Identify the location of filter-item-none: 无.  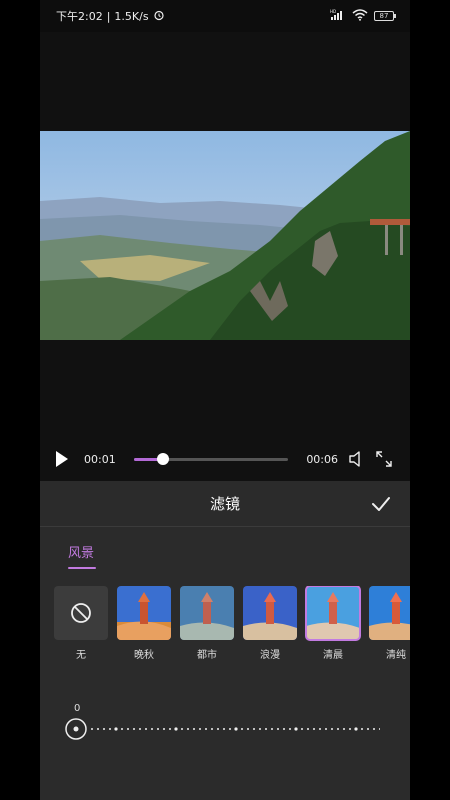
(81, 623).